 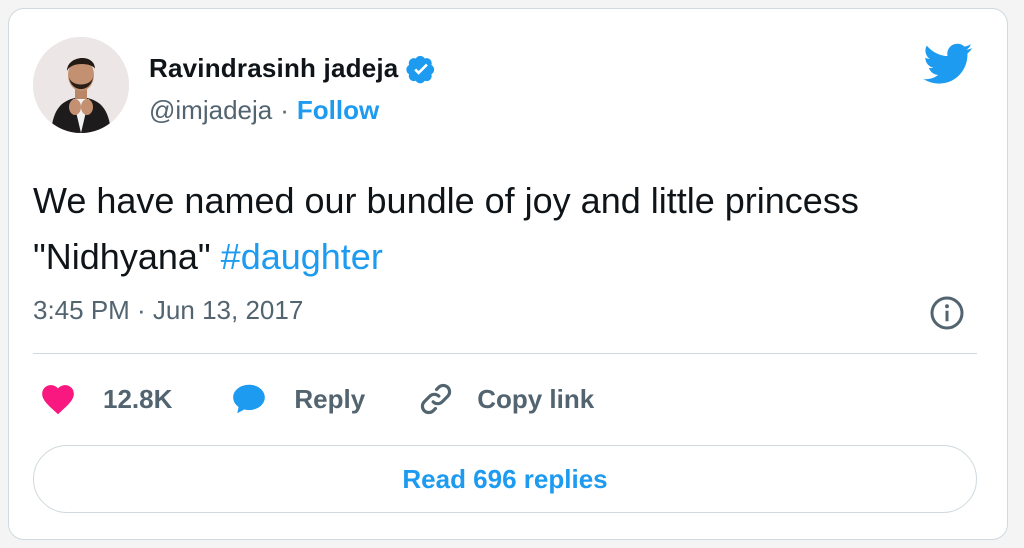 I want to click on hashtag-link: #daughter, so click(x=302, y=256).